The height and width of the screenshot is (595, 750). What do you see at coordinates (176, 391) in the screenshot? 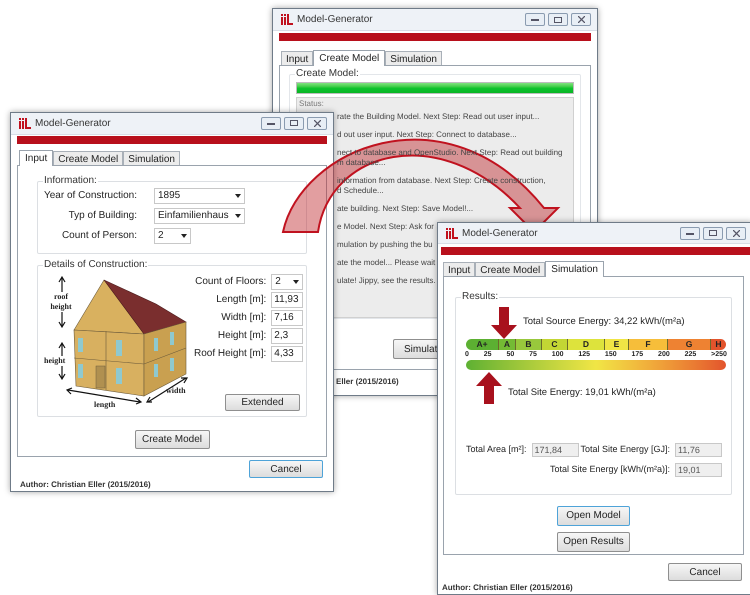
I see `diagram-label: width` at bounding box center [176, 391].